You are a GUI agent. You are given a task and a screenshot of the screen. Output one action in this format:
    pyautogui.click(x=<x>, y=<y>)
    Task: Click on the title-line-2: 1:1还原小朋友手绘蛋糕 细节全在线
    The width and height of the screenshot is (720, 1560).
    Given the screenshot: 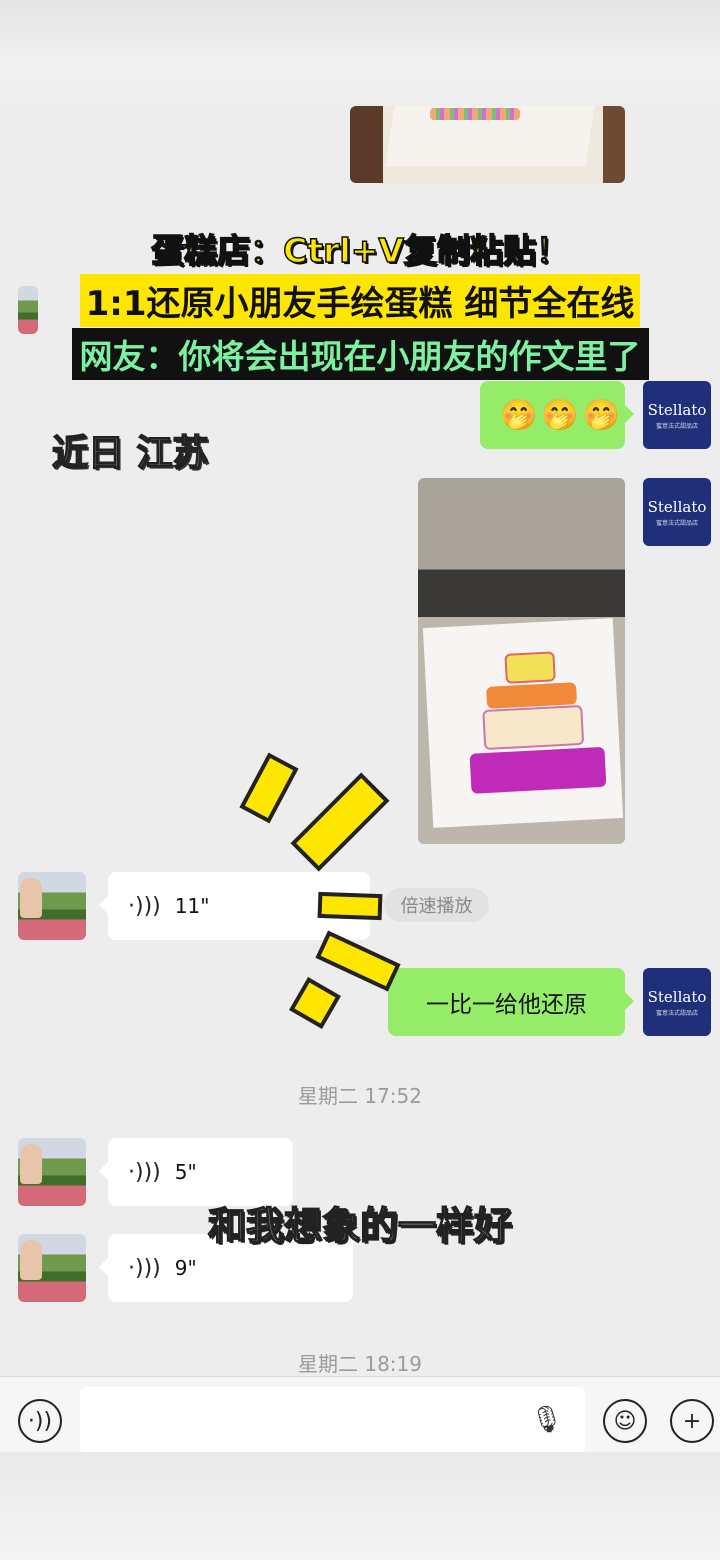 What is the action you would take?
    pyautogui.click(x=360, y=300)
    